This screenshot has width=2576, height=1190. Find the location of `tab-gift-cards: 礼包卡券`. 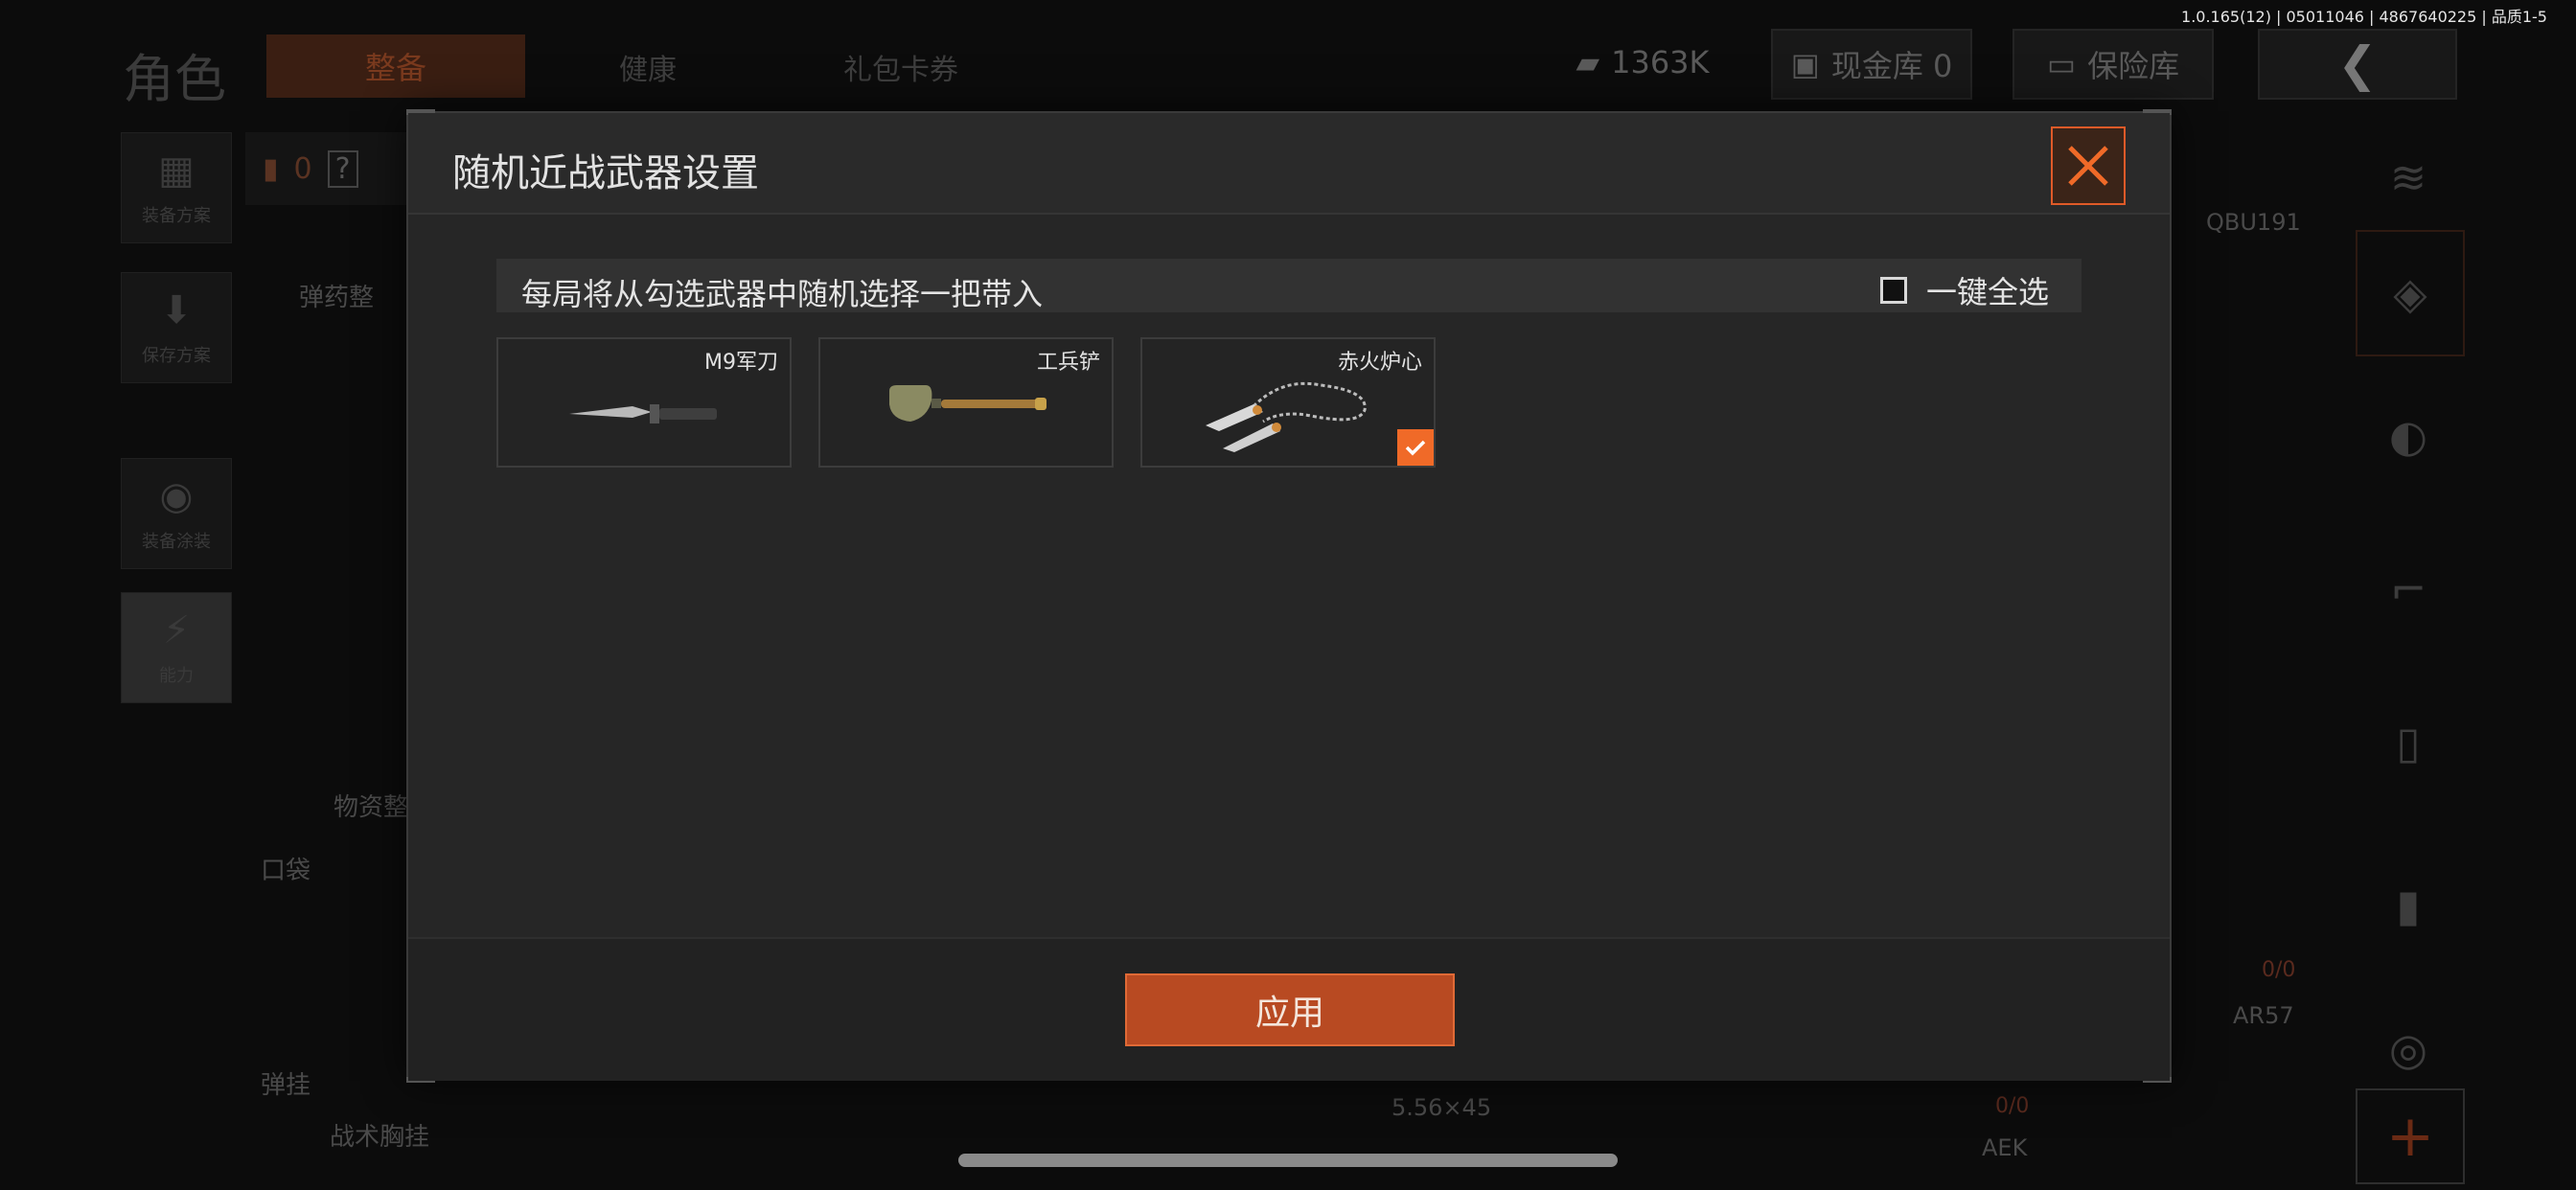

tab-gift-cards: 礼包卡券 is located at coordinates (900, 67).